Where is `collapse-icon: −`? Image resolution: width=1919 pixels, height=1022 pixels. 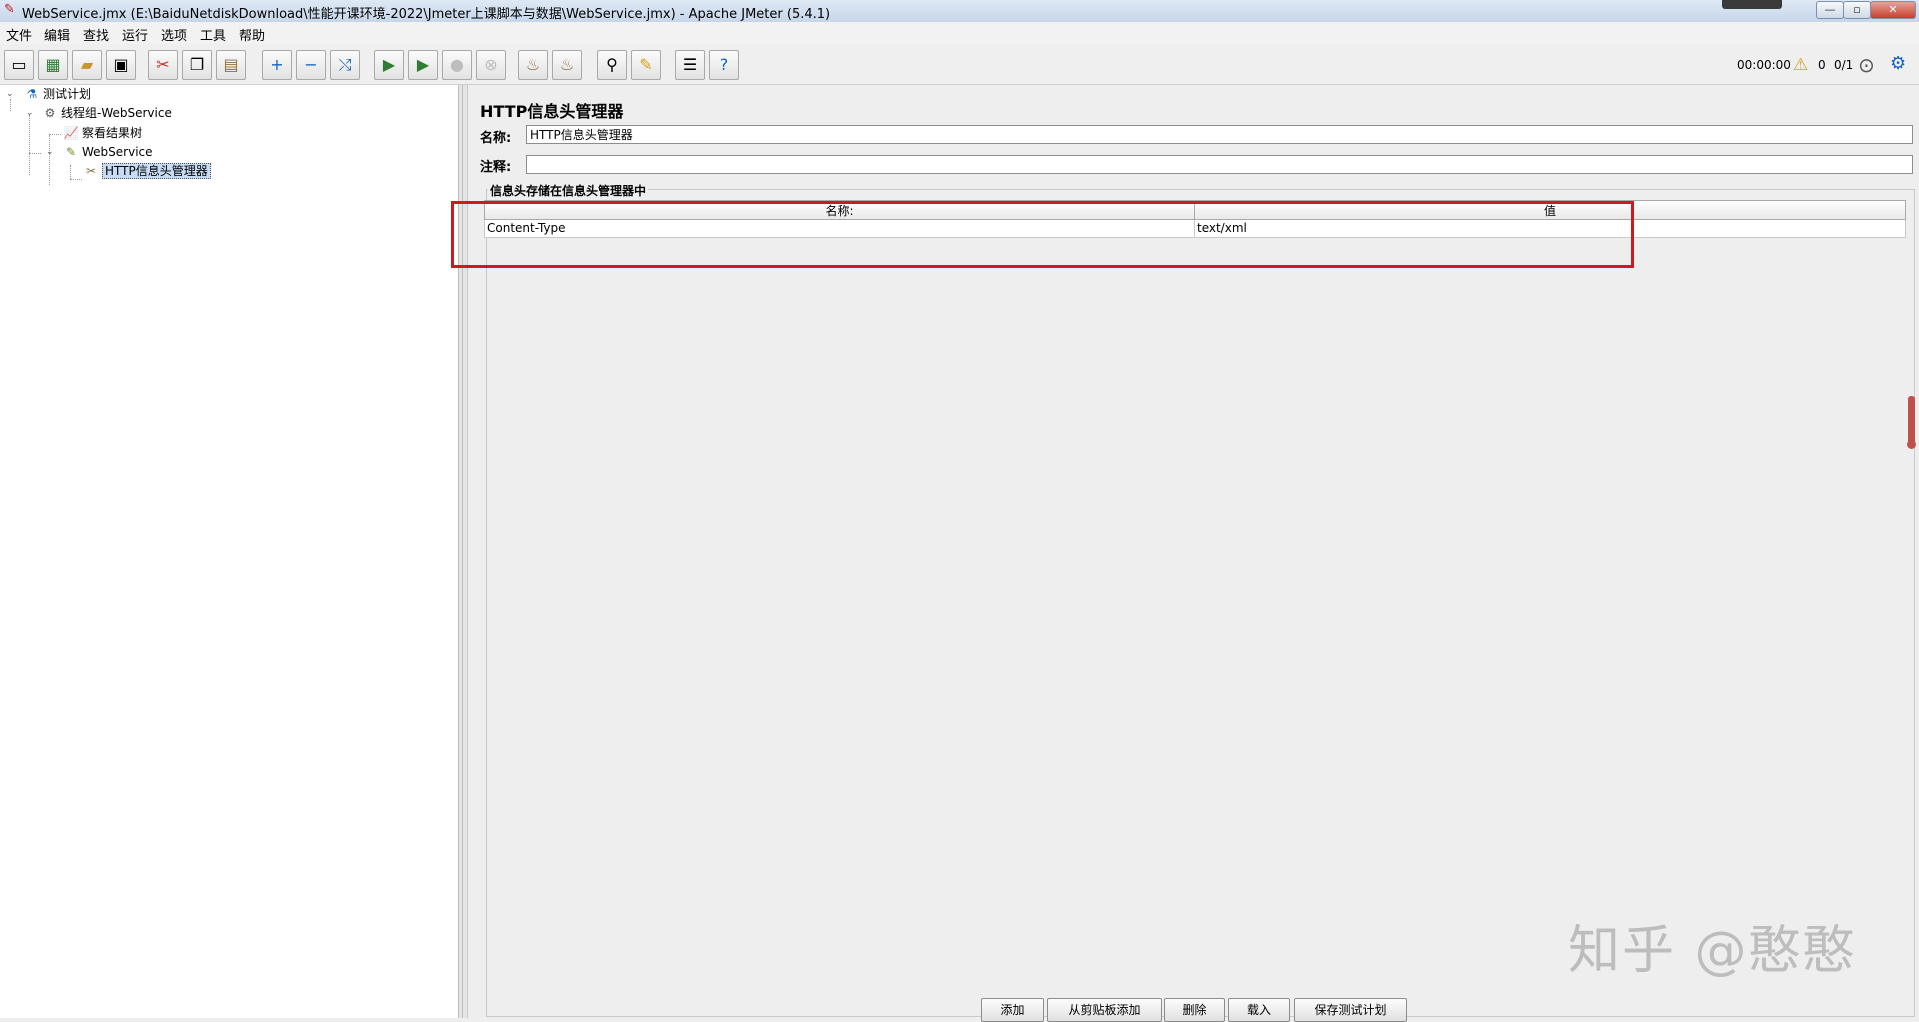
collapse-icon: − is located at coordinates (311, 65).